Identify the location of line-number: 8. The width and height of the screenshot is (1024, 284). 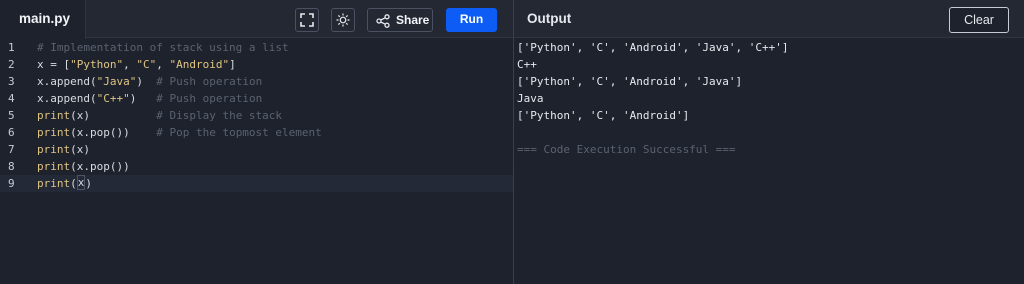
(11, 166).